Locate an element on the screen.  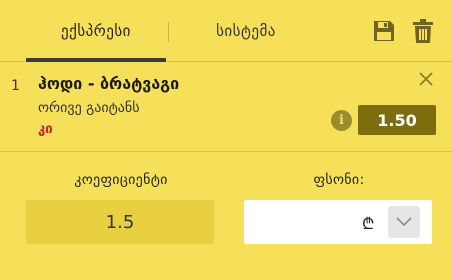
bet-index: 1 is located at coordinates (15, 86).